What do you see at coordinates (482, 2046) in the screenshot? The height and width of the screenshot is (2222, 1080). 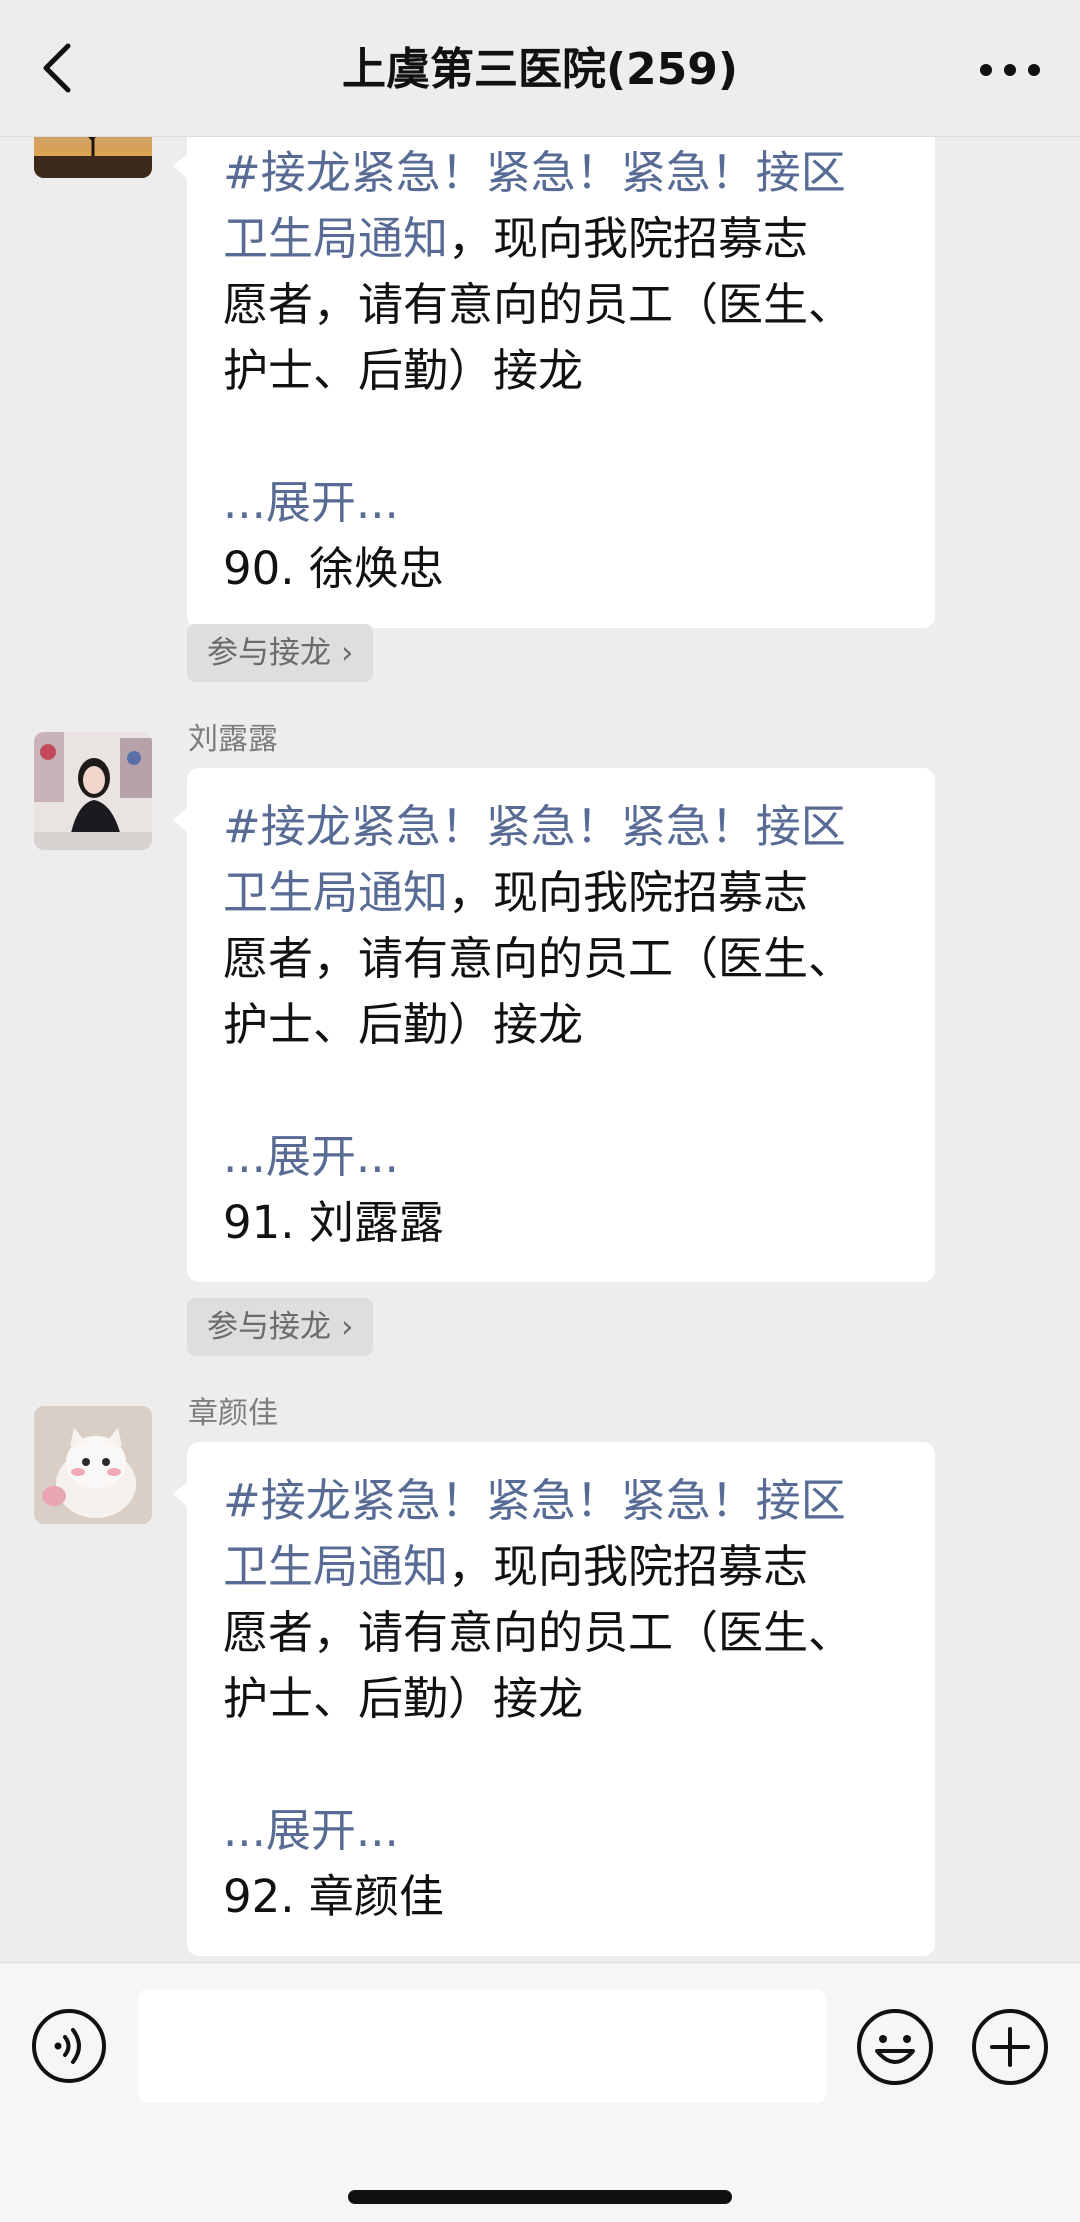 I see `message-input` at bounding box center [482, 2046].